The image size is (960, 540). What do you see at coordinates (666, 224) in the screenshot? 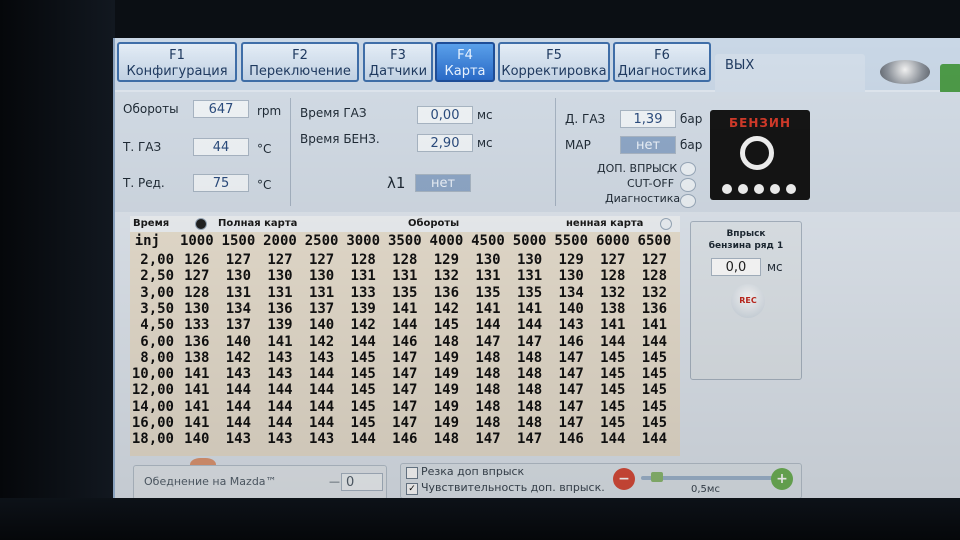
I see `partial-map-radio` at bounding box center [666, 224].